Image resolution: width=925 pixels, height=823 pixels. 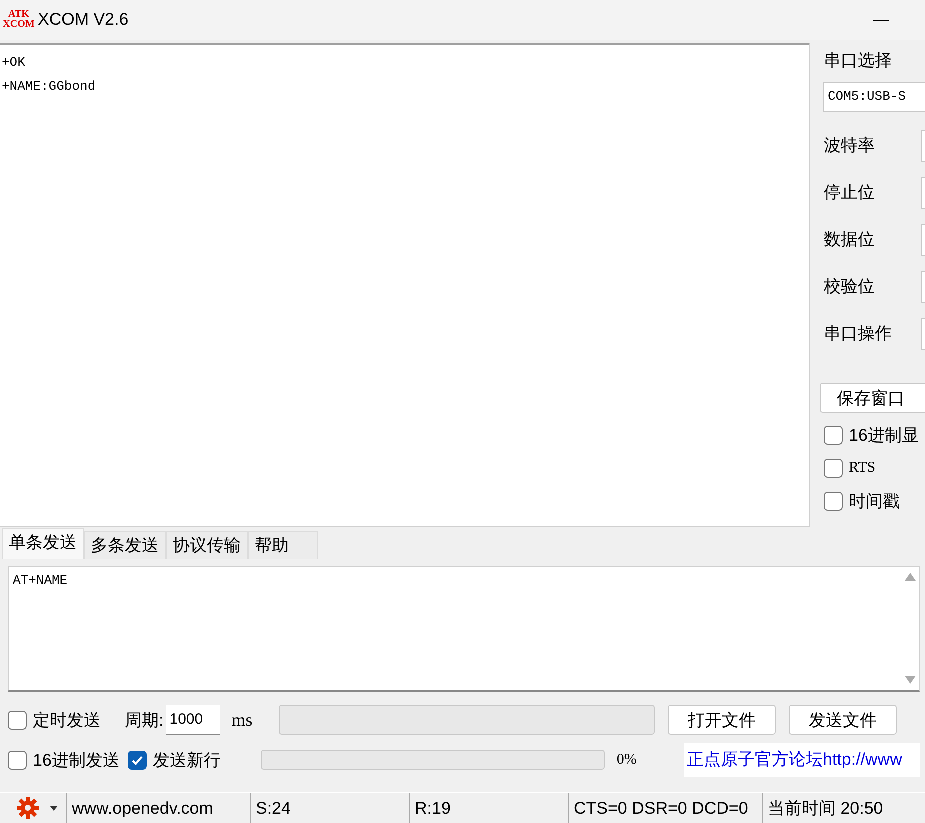 I want to click on tab: 帮助, so click(x=283, y=545).